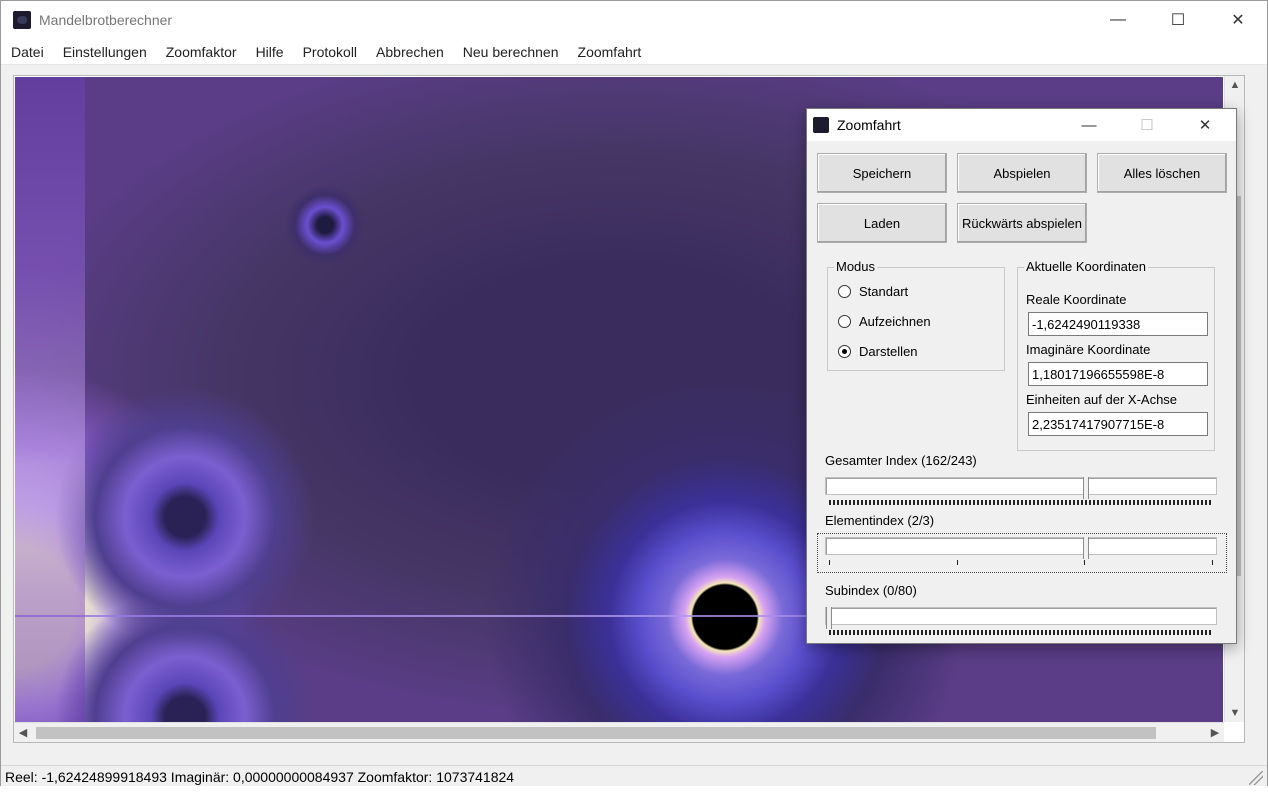 The width and height of the screenshot is (1268, 792). Describe the element at coordinates (1235, 713) in the screenshot. I see `scroll-down-arrow-icon: ▼` at that location.